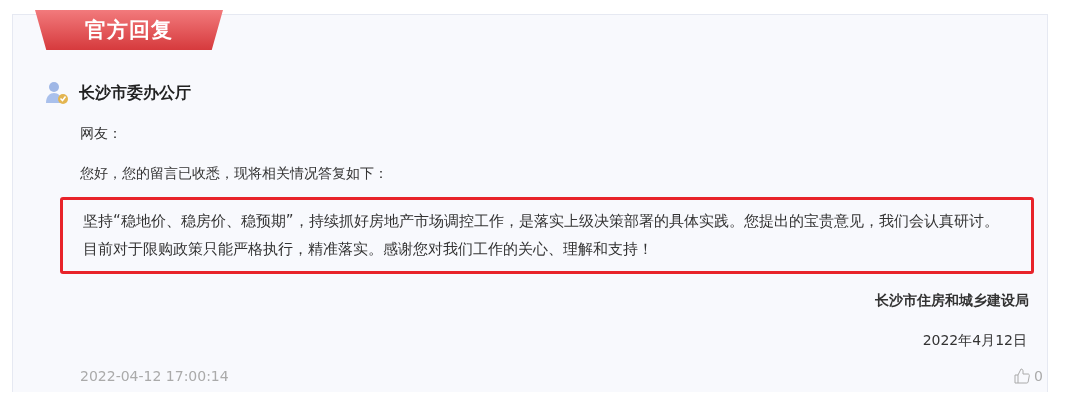  I want to click on user-verified-icon, so click(57, 93).